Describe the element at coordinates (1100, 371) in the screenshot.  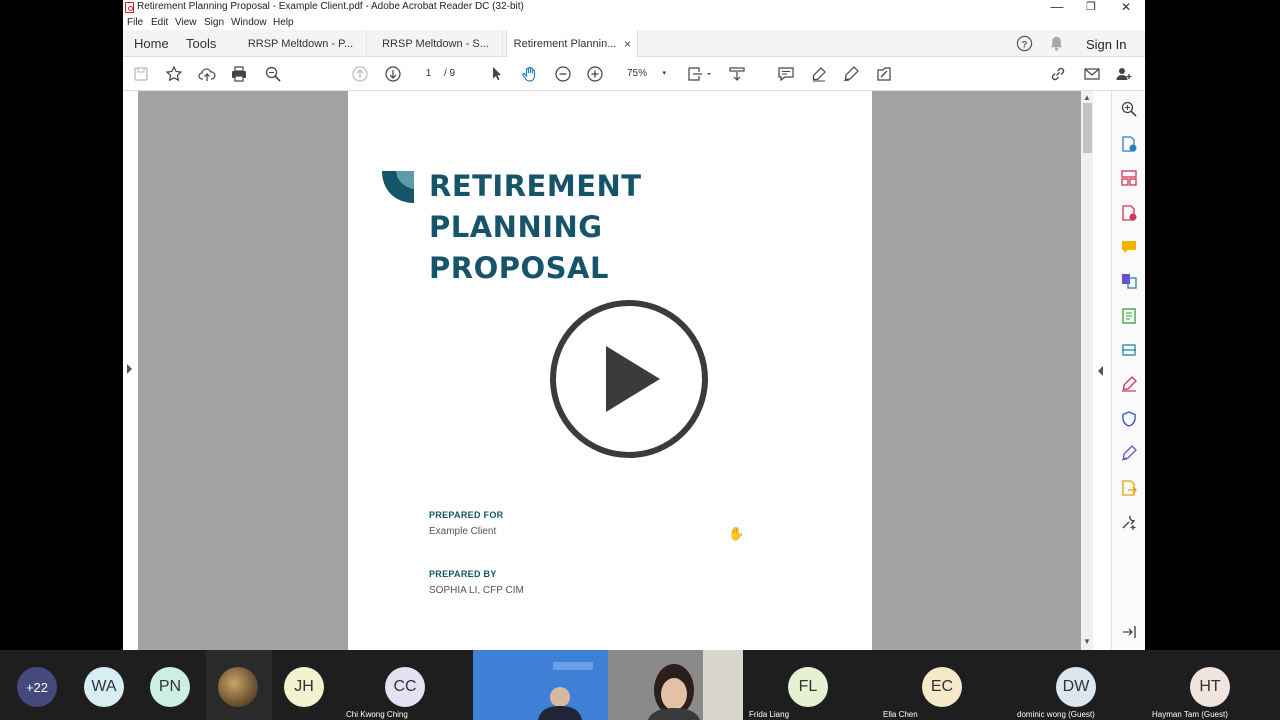
I see `chevron-left-icon` at that location.